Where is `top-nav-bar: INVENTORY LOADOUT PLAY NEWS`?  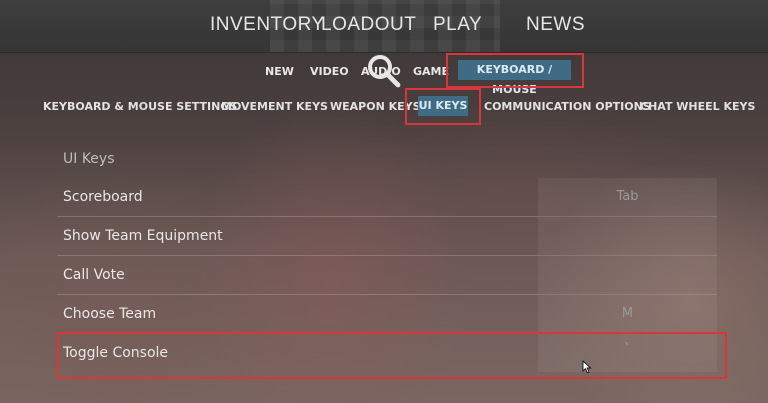 top-nav-bar: INVENTORY LOADOUT PLAY NEWS is located at coordinates (384, 26).